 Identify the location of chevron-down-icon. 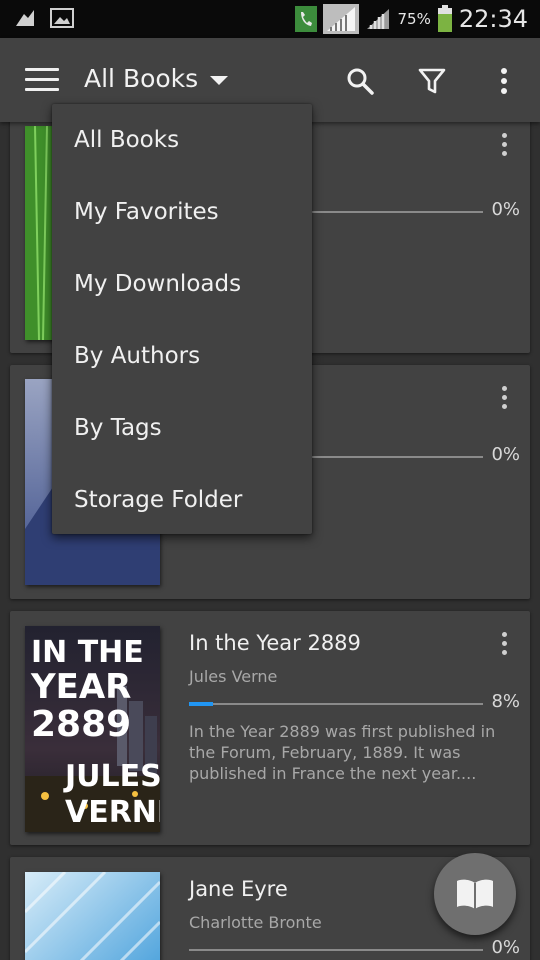
(219, 80).